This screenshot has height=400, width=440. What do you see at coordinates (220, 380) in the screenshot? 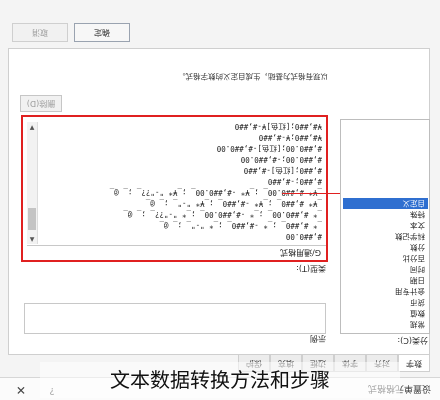
I see `caption-overlay: 文本数据转换方法和步骤` at bounding box center [220, 380].